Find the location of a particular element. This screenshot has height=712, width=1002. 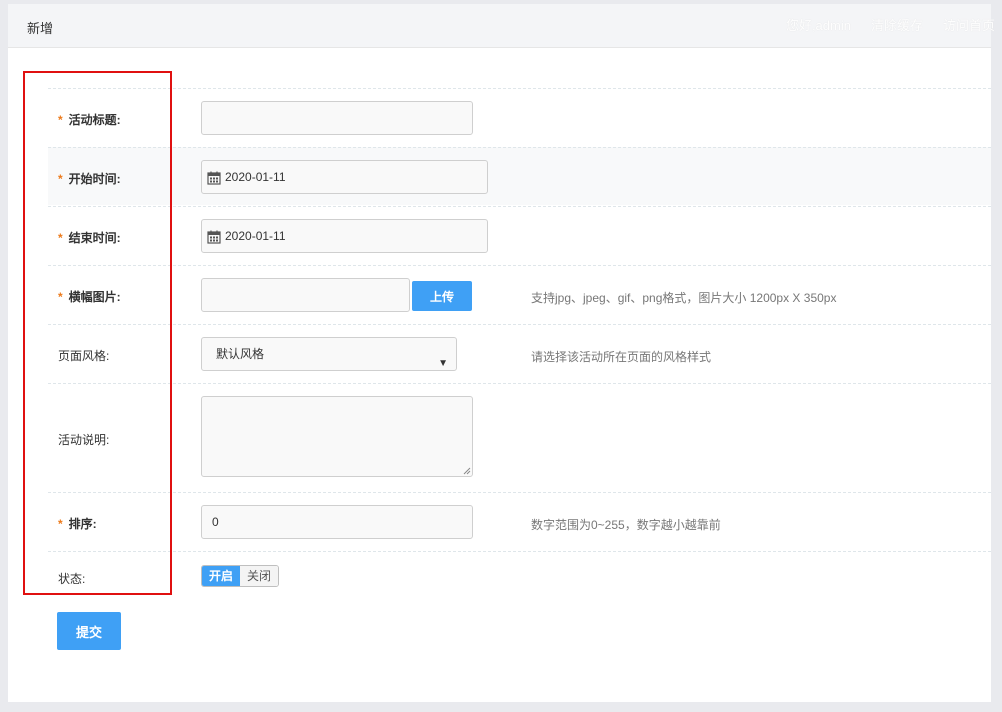

style-label: 页面风格: is located at coordinates (84, 356).